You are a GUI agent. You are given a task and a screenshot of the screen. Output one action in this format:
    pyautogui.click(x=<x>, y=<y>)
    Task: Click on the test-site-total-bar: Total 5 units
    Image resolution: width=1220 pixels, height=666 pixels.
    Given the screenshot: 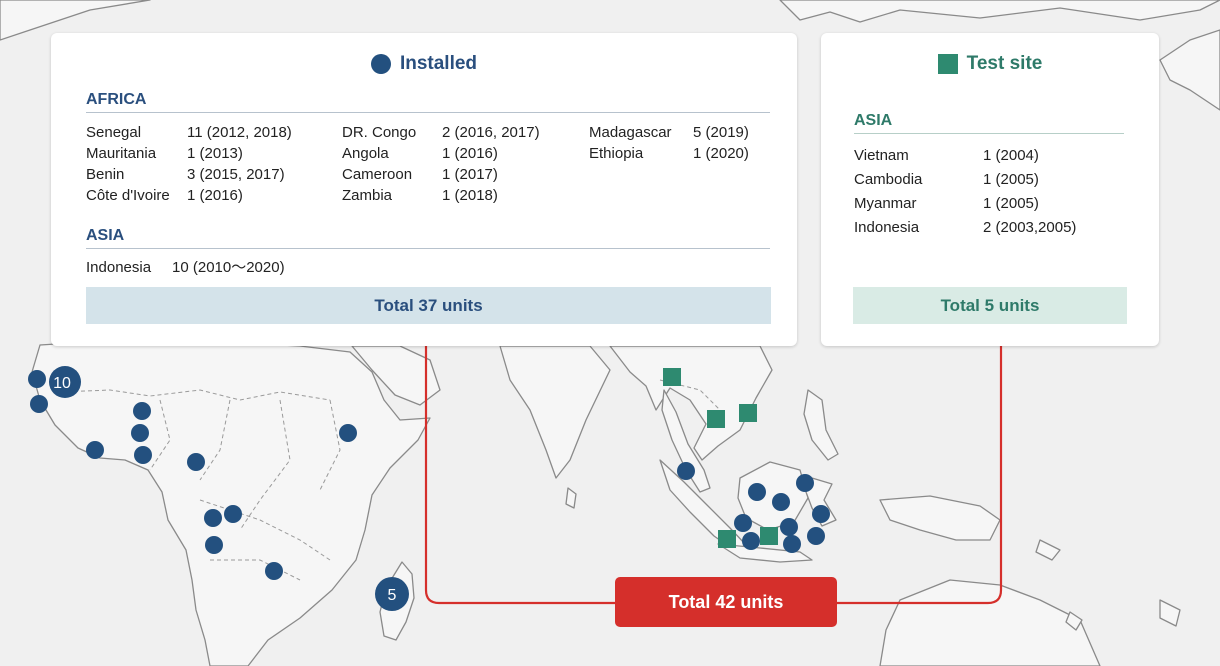 What is the action you would take?
    pyautogui.click(x=990, y=305)
    